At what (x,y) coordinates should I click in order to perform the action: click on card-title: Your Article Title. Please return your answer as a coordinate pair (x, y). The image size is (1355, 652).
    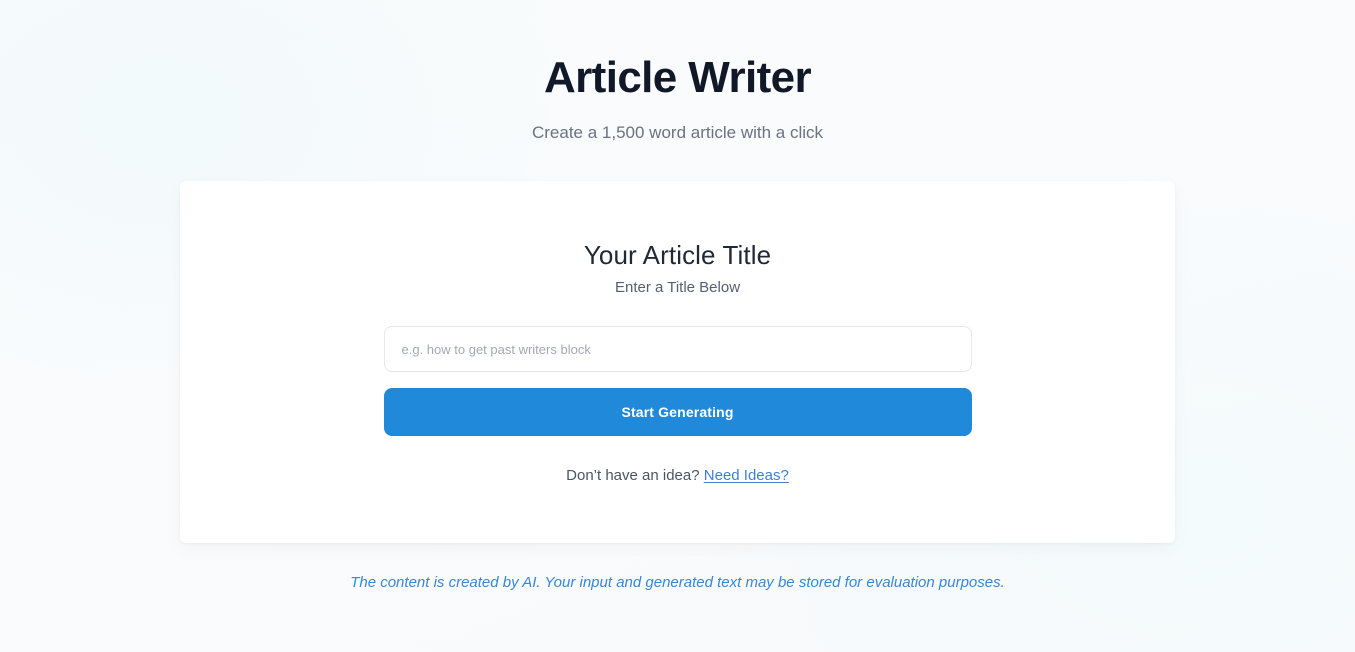
    Looking at the image, I should click on (677, 255).